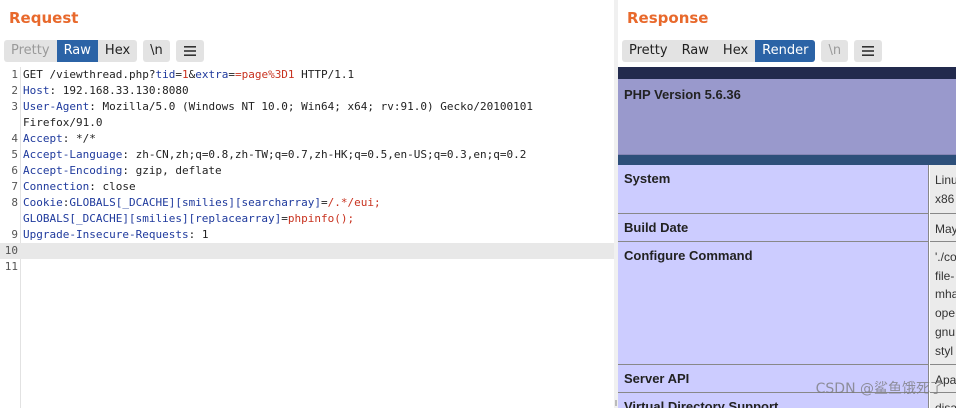 This screenshot has width=956, height=408. Describe the element at coordinates (172, 170) in the screenshot. I see `token: : gzip, deflate` at that location.